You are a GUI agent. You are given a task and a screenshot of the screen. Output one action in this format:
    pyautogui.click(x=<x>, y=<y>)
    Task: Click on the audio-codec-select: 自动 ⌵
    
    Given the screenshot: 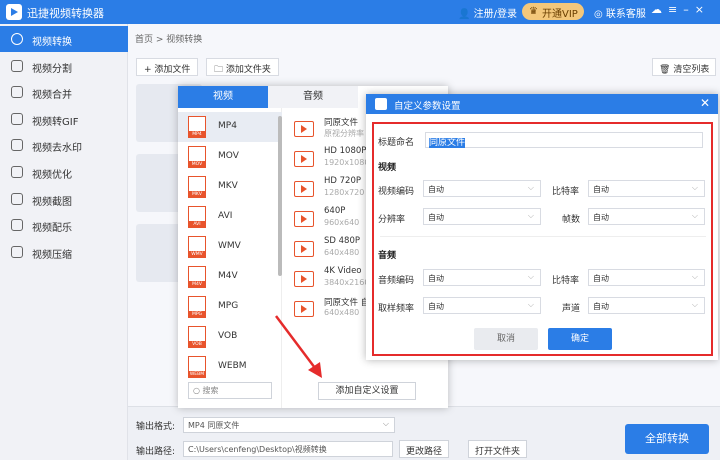 What is the action you would take?
    pyautogui.click(x=482, y=277)
    